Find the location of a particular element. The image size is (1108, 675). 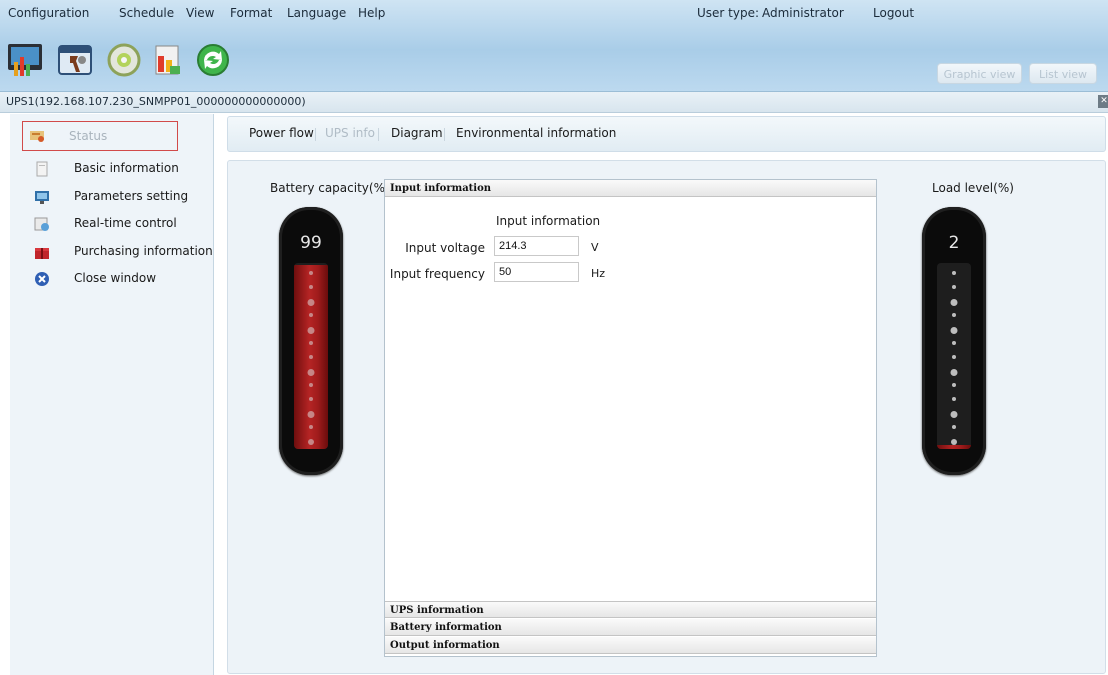

sidebar-item-label: Close window is located at coordinates (115, 278).